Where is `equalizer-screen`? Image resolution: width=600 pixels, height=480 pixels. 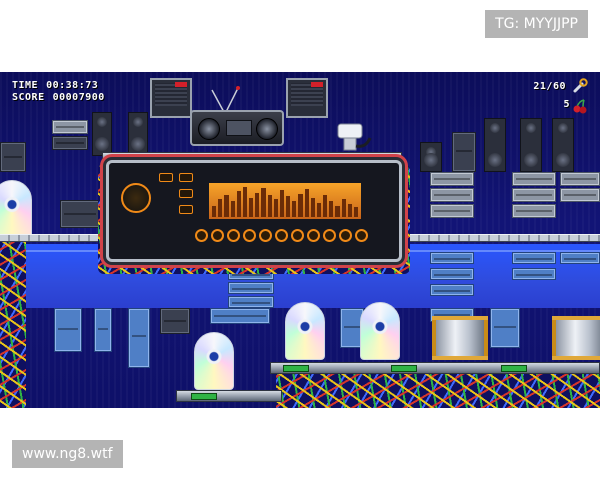 equalizer-screen is located at coordinates (254, 211).